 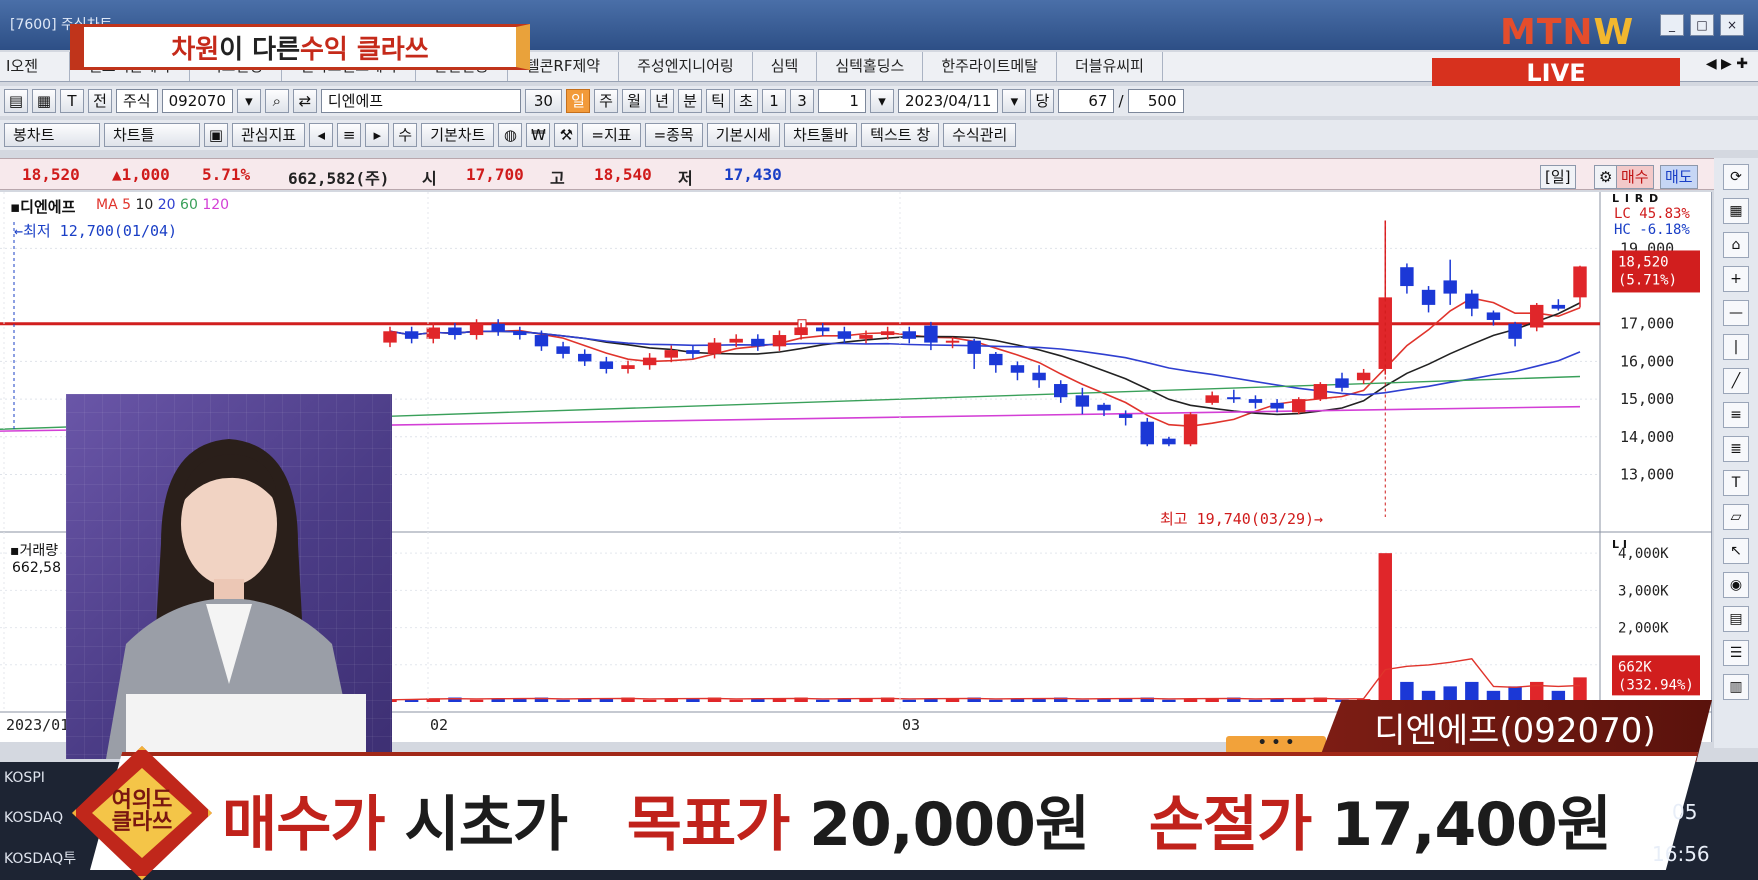 I want to click on page-b: 3, so click(x=801, y=101).